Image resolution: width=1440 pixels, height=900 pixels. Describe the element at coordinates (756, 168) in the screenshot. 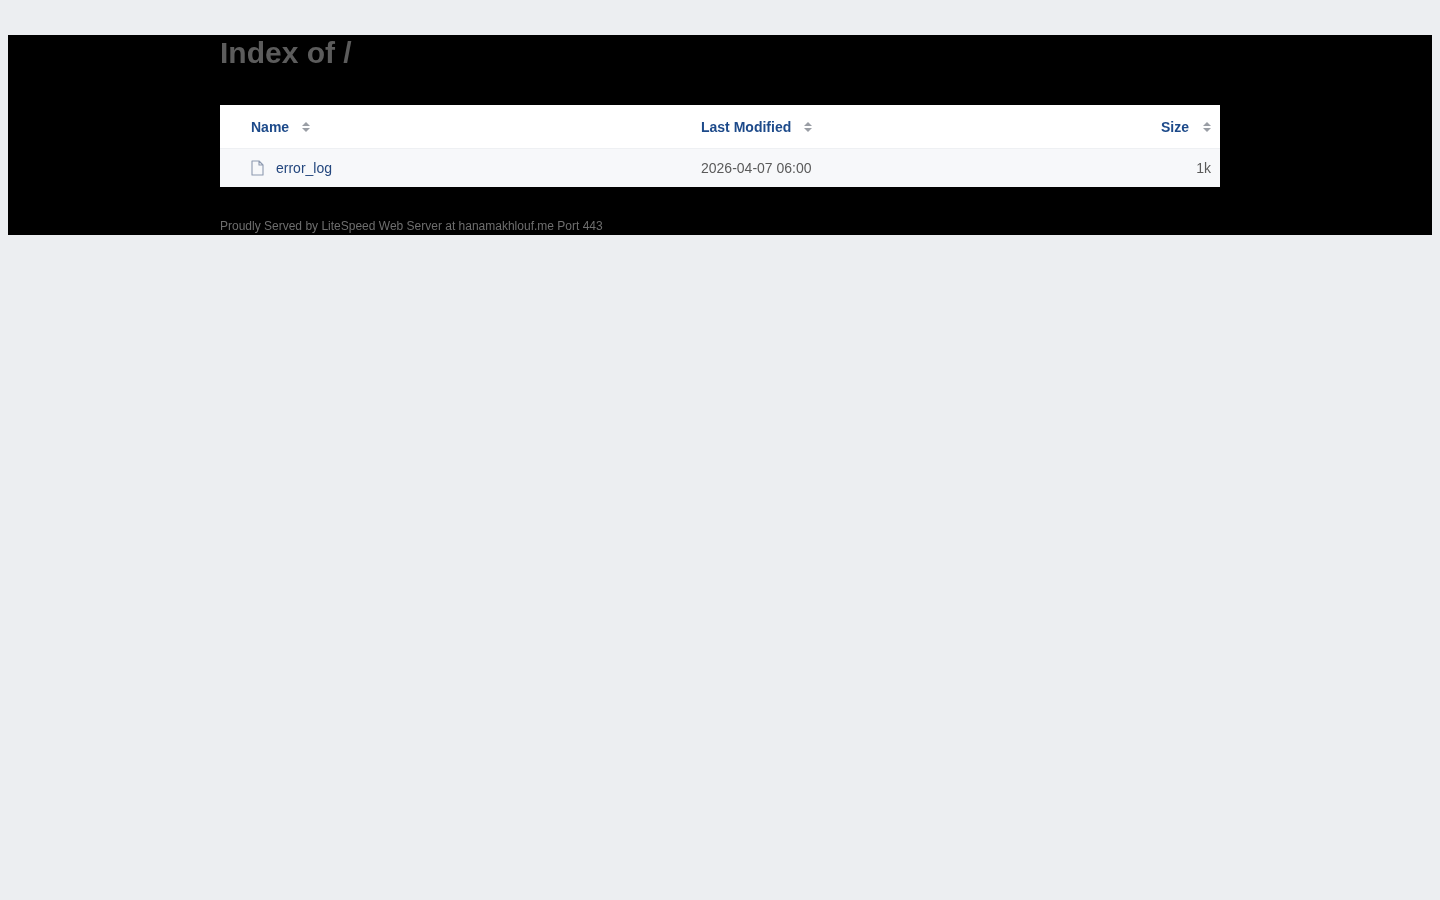

I see `modified-date: 2026-04-07 06:00` at that location.